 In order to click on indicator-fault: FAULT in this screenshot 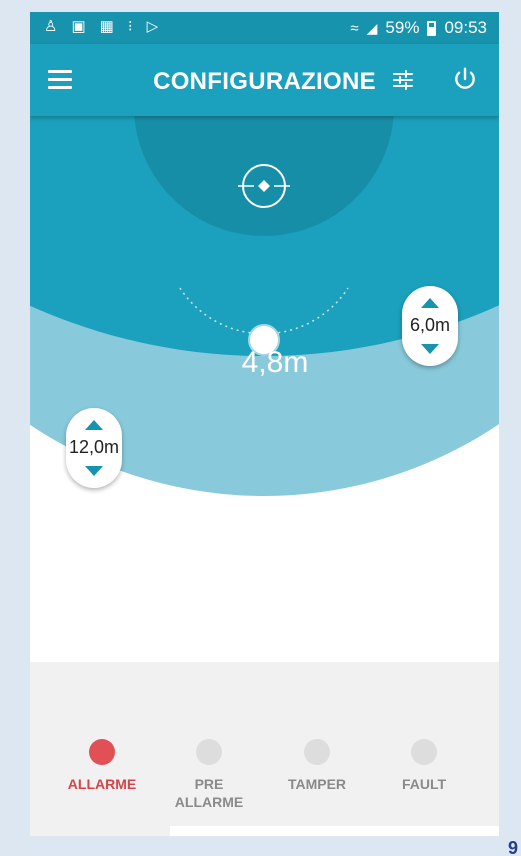, I will do `click(424, 766)`.